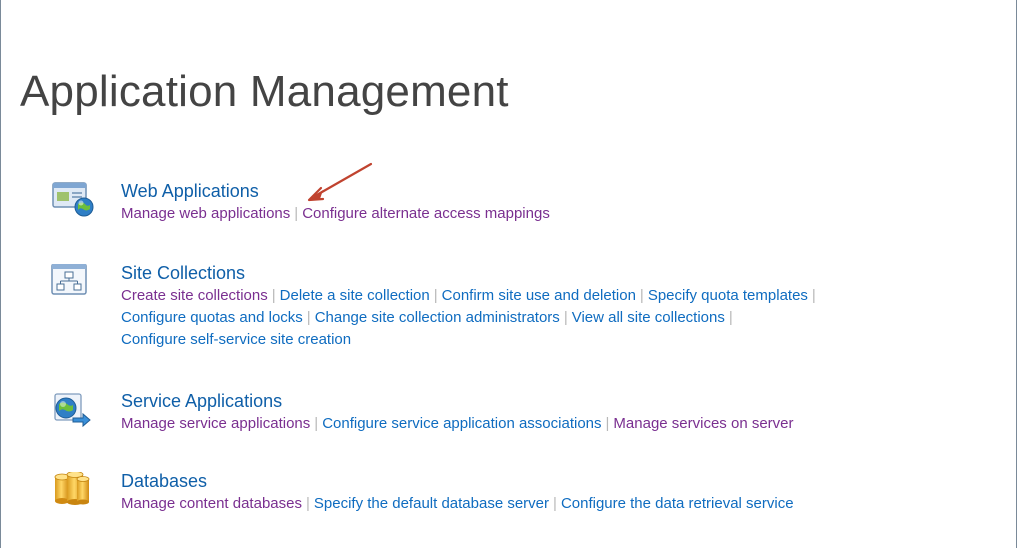 The image size is (1018, 548). What do you see at coordinates (728, 295) in the screenshot?
I see `specify-quota-templates-link: Specify quota templates` at bounding box center [728, 295].